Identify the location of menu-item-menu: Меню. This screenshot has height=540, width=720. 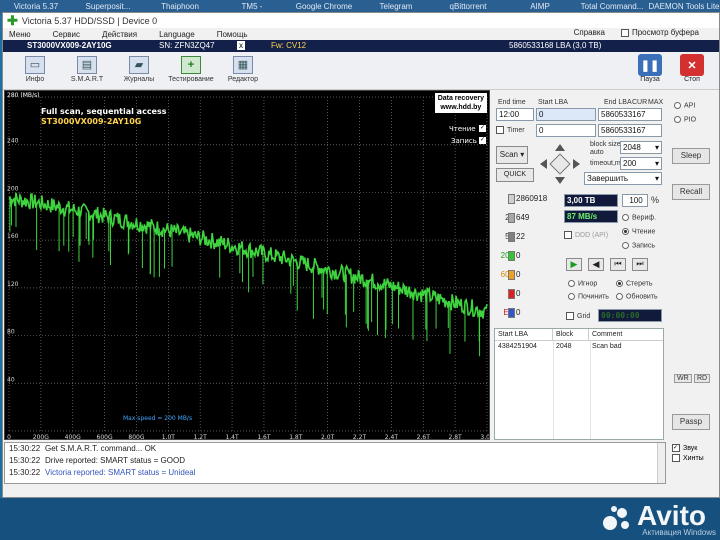
(20, 34).